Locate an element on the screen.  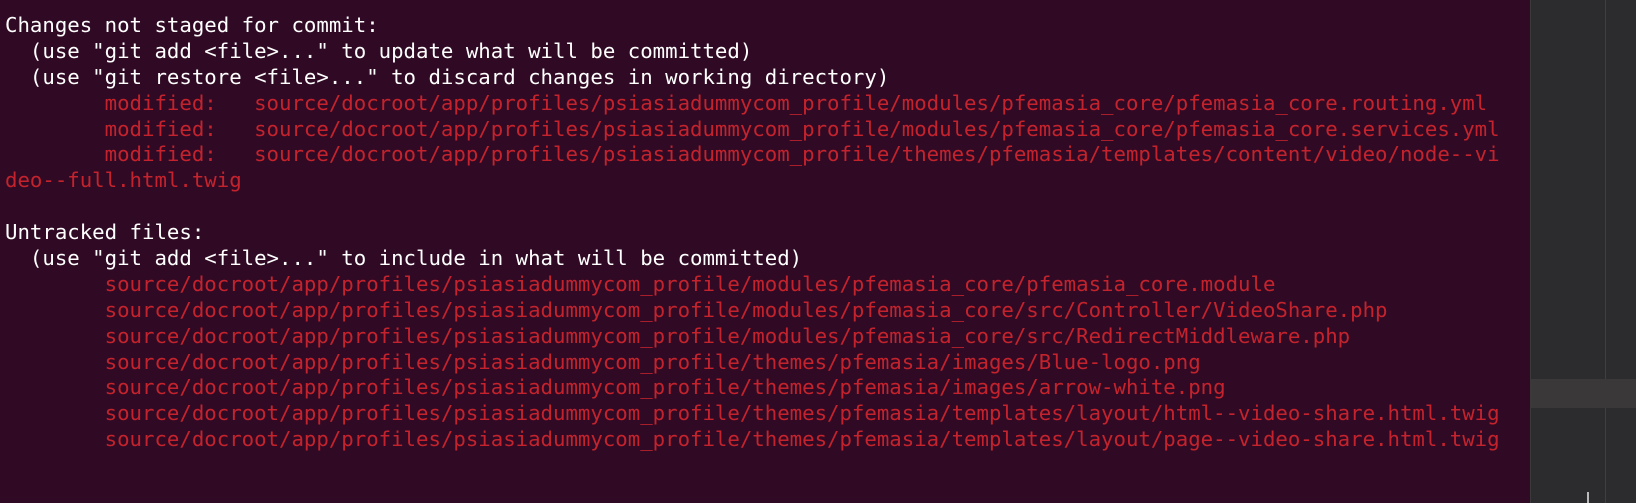
status-text-line is located at coordinates (752, 207).